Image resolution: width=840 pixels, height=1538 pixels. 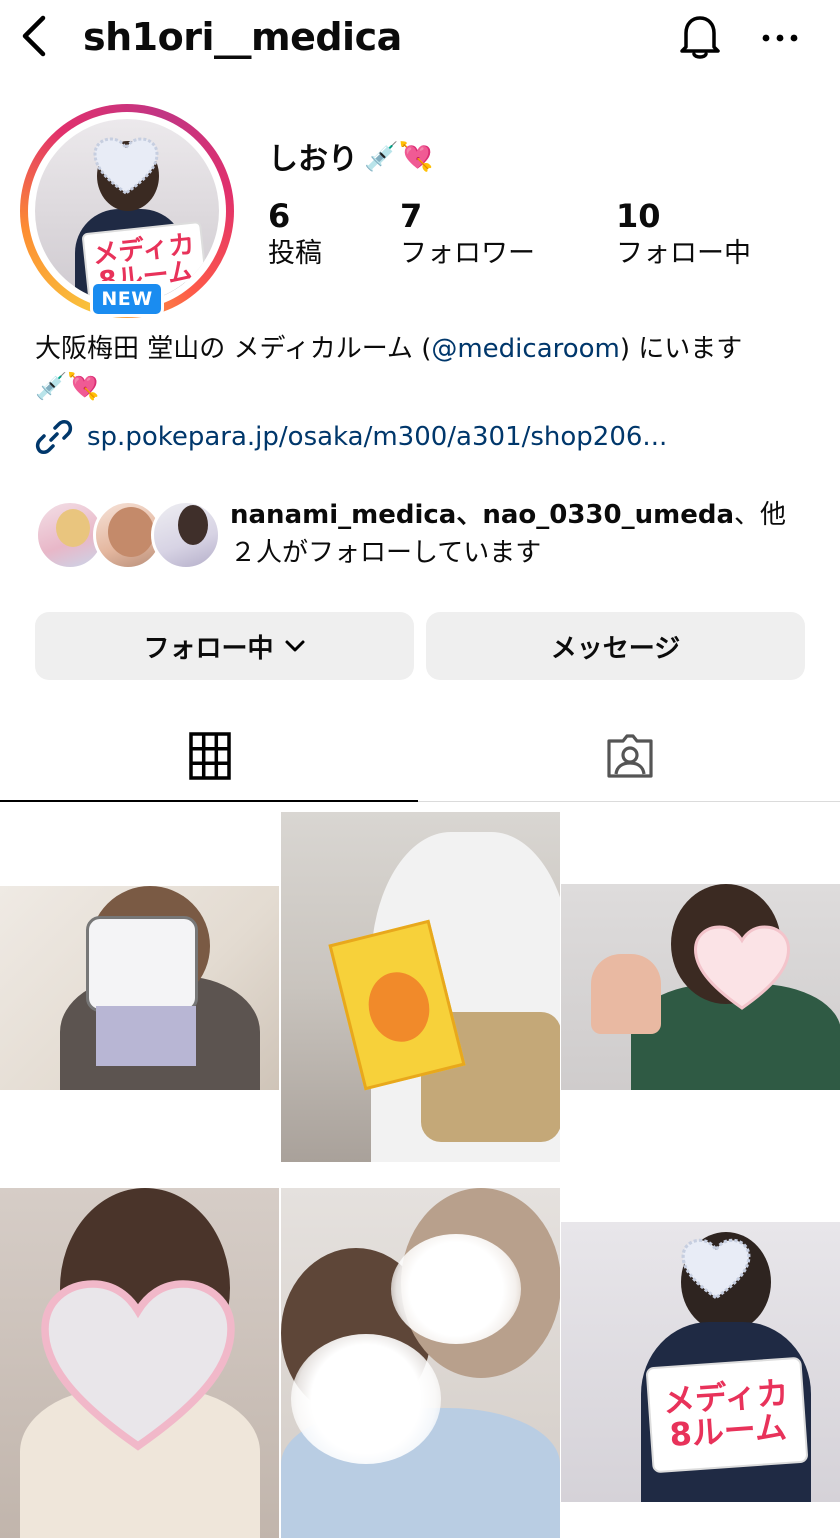 What do you see at coordinates (351, 158) in the screenshot?
I see `display-name: しおり 💉💘` at bounding box center [351, 158].